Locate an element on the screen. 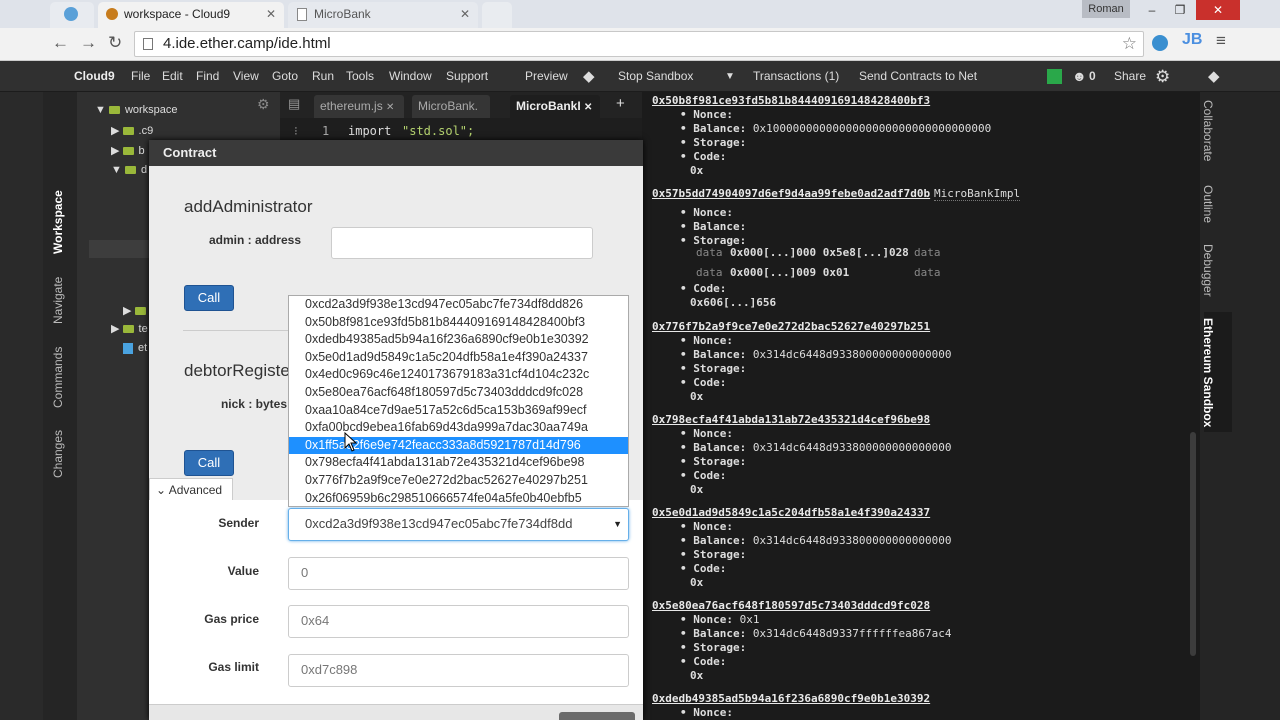 The image size is (1280, 720). tab-microbank: MicroBank ✕ is located at coordinates (383, 15).